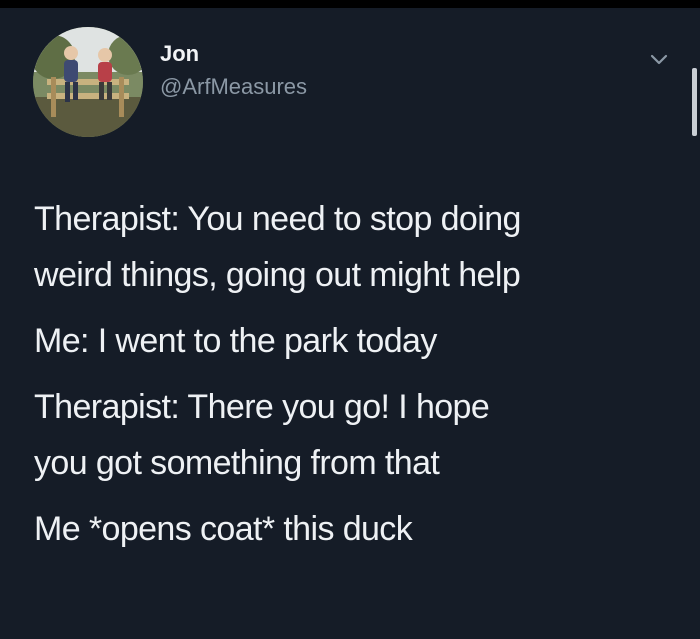 This screenshot has height=639, width=700. What do you see at coordinates (233, 54) in the screenshot?
I see `author-name: Jon` at bounding box center [233, 54].